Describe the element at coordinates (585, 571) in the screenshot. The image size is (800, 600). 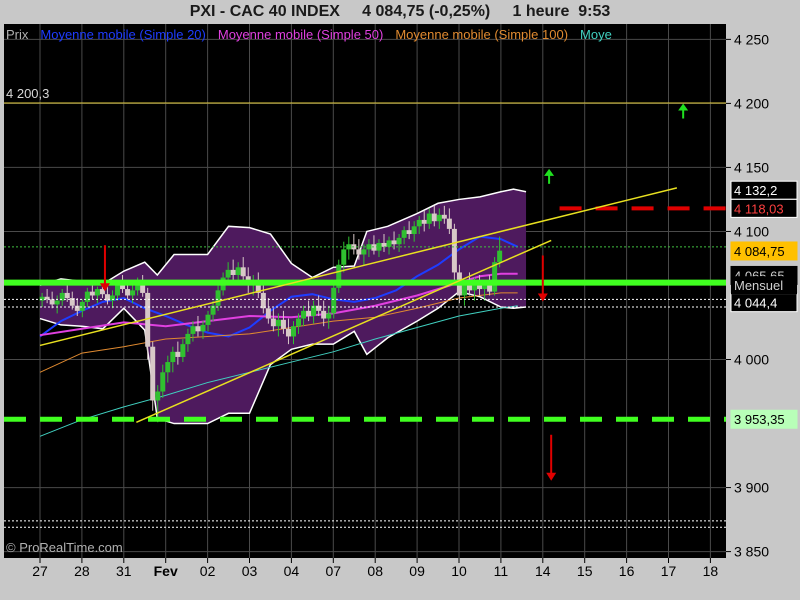
I see `x-tick-label: 15` at that location.